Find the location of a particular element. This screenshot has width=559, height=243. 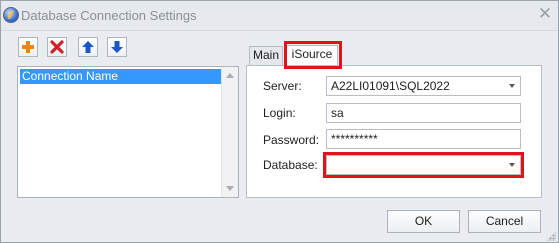

tab-main: Main is located at coordinates (266, 55).